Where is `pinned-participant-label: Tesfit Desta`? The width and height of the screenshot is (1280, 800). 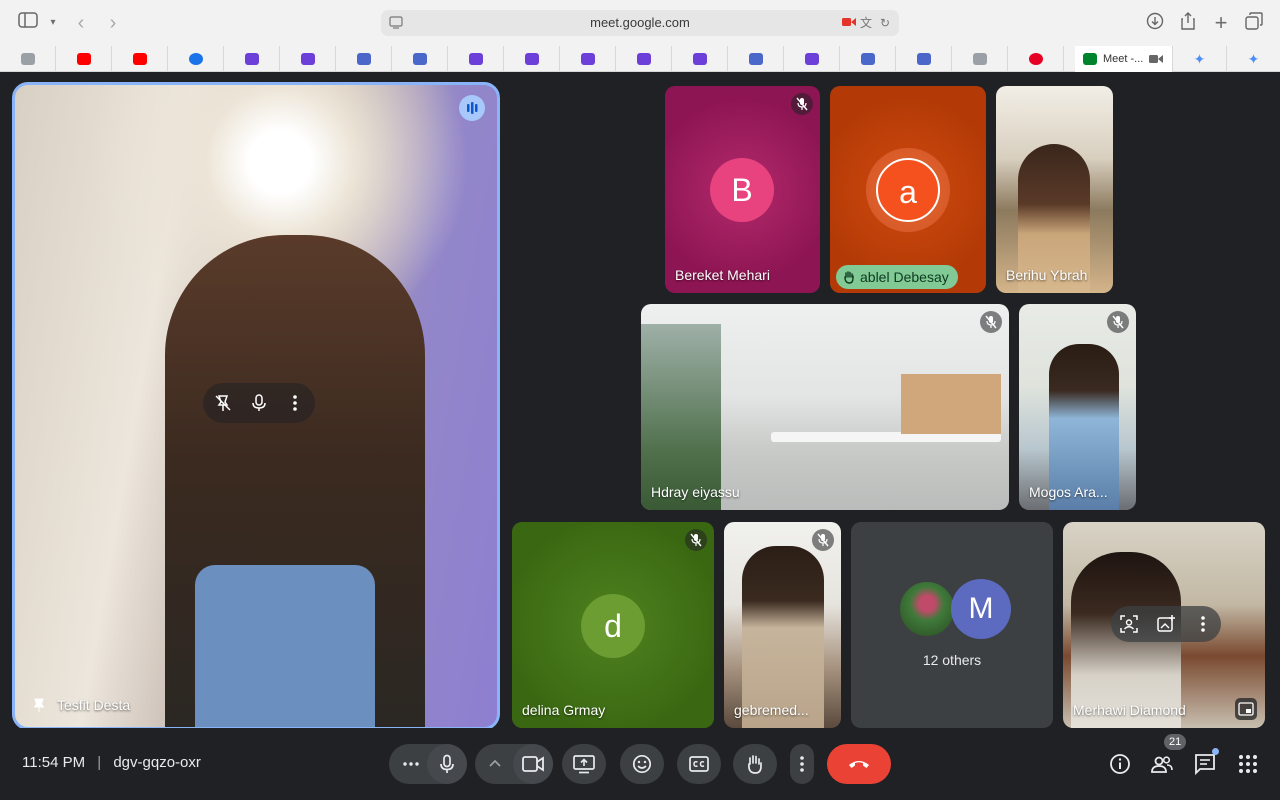 pinned-participant-label: Tesfit Desta is located at coordinates (80, 705).